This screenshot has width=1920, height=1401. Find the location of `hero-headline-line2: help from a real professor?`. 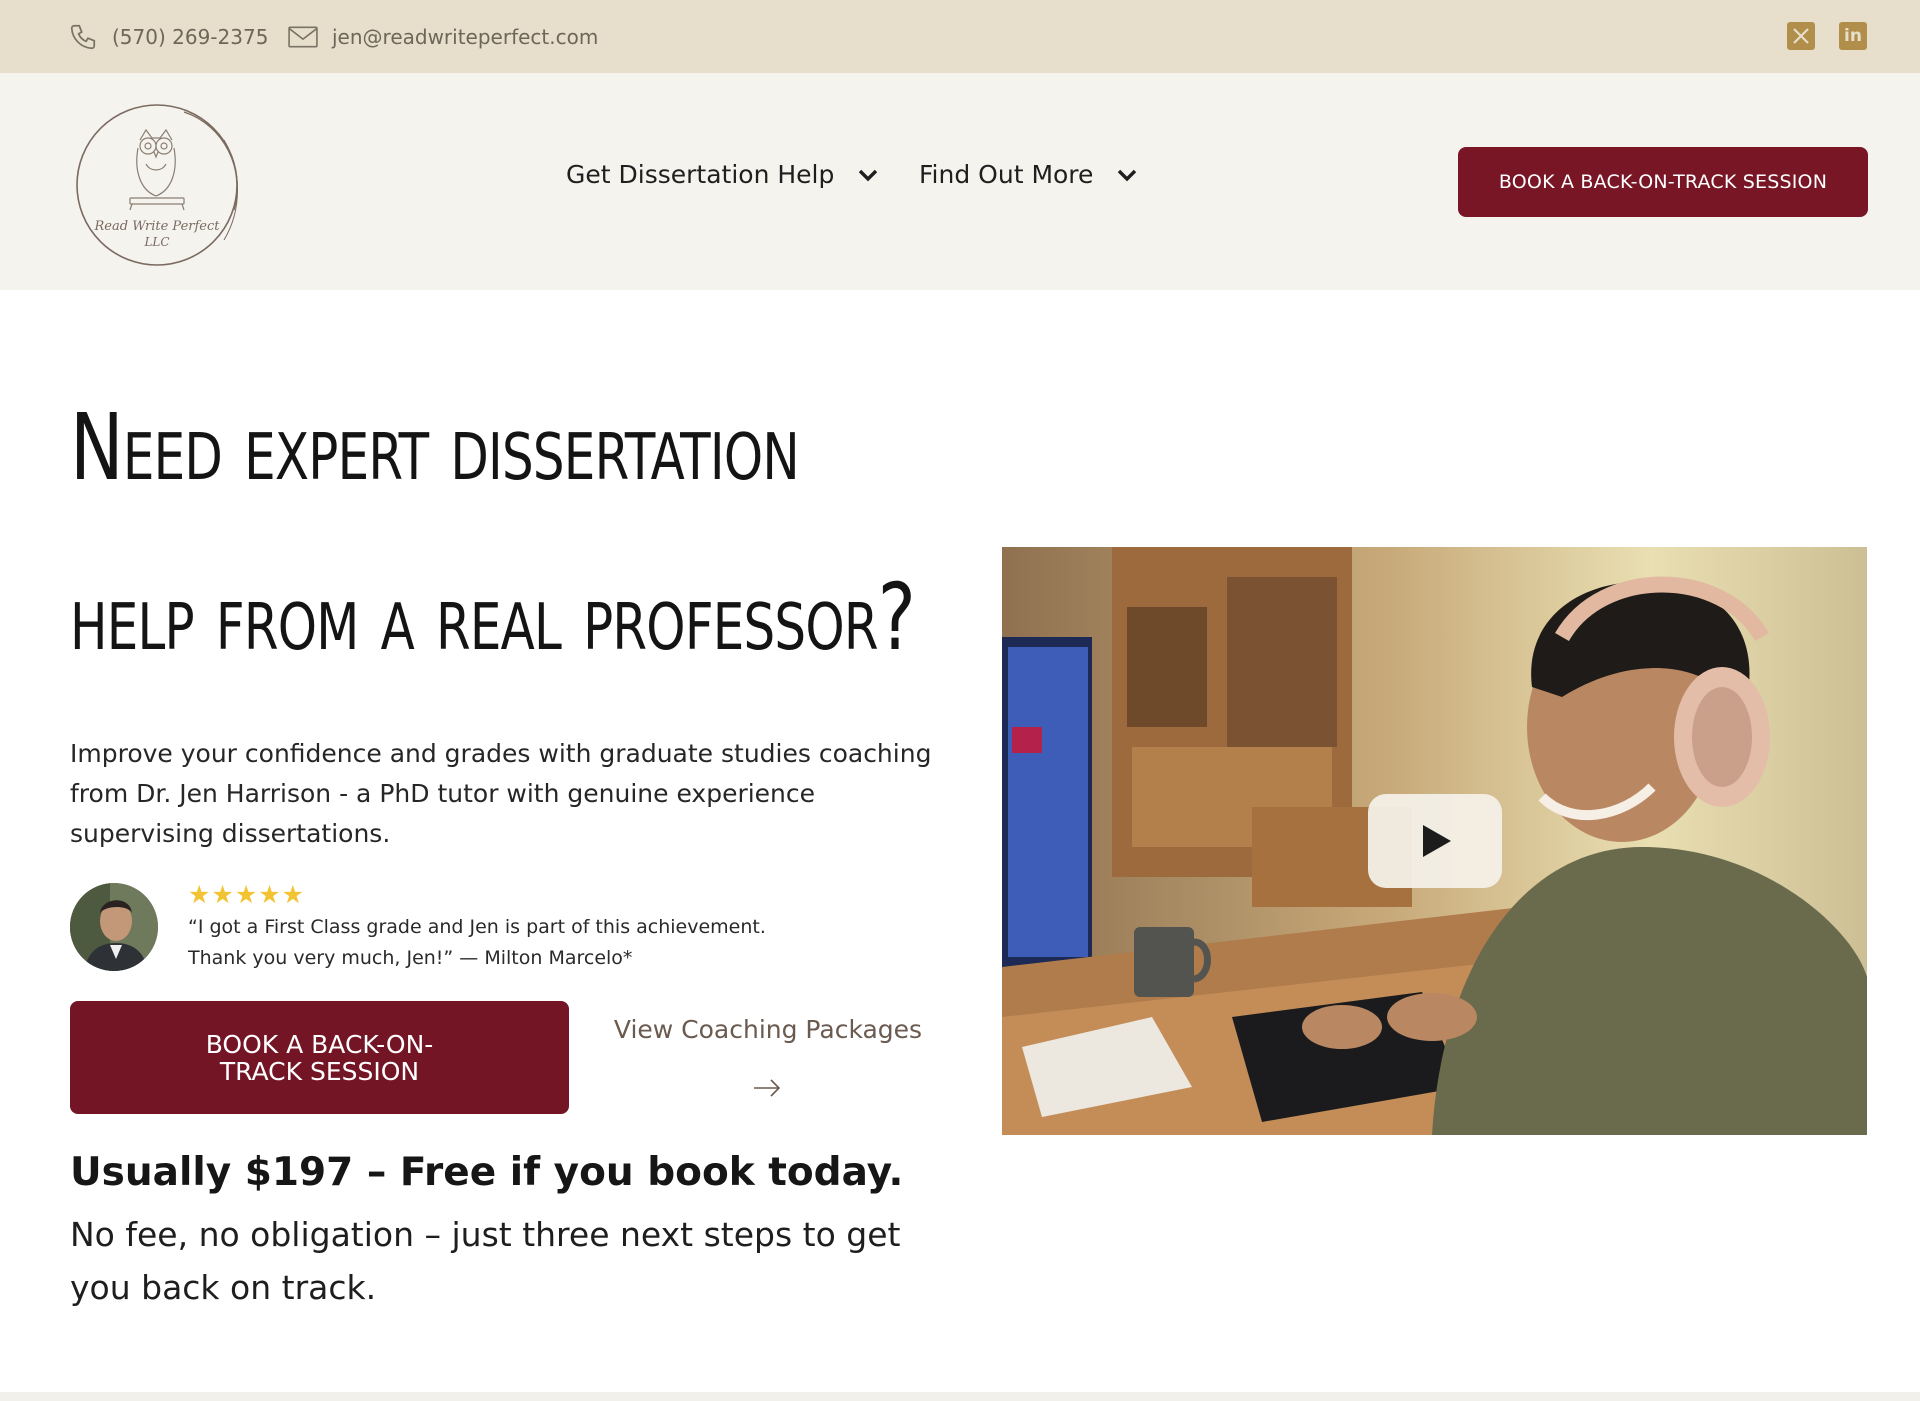

hero-headline-line2: help from a real professor? is located at coordinates (493, 617).